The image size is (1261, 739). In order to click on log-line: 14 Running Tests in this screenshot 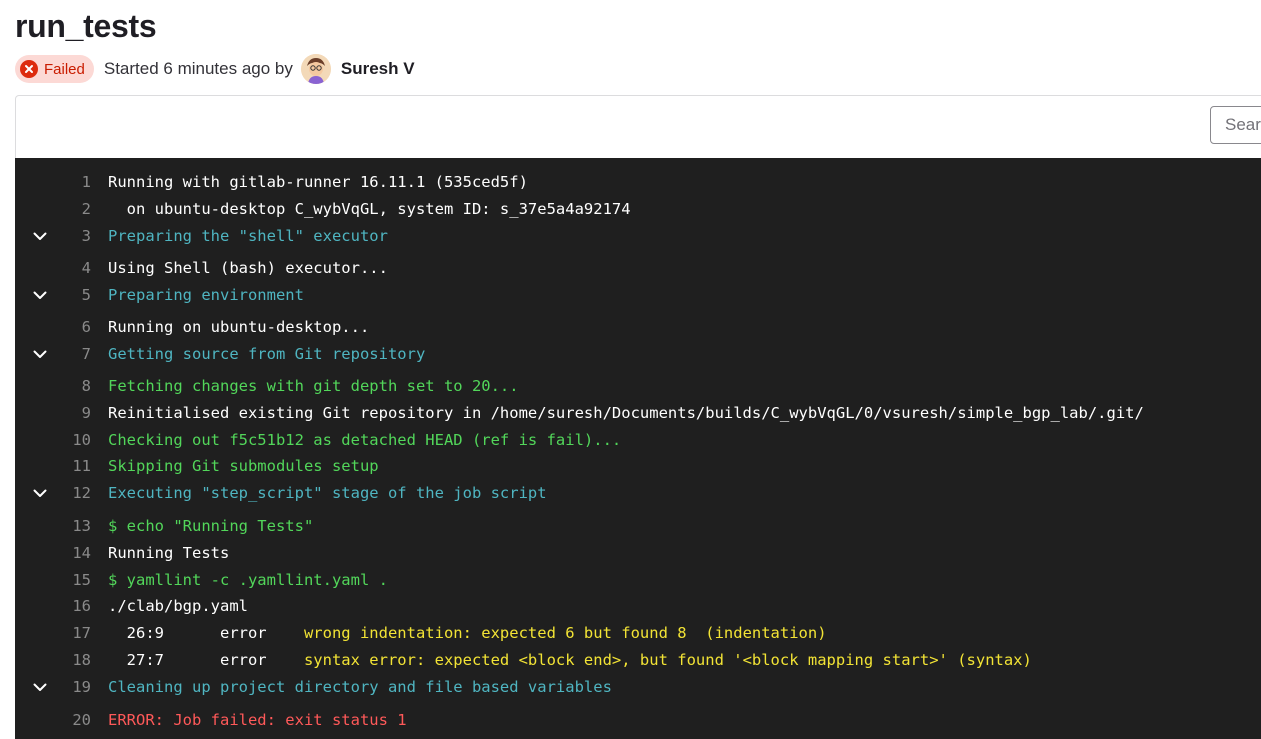, I will do `click(638, 553)`.